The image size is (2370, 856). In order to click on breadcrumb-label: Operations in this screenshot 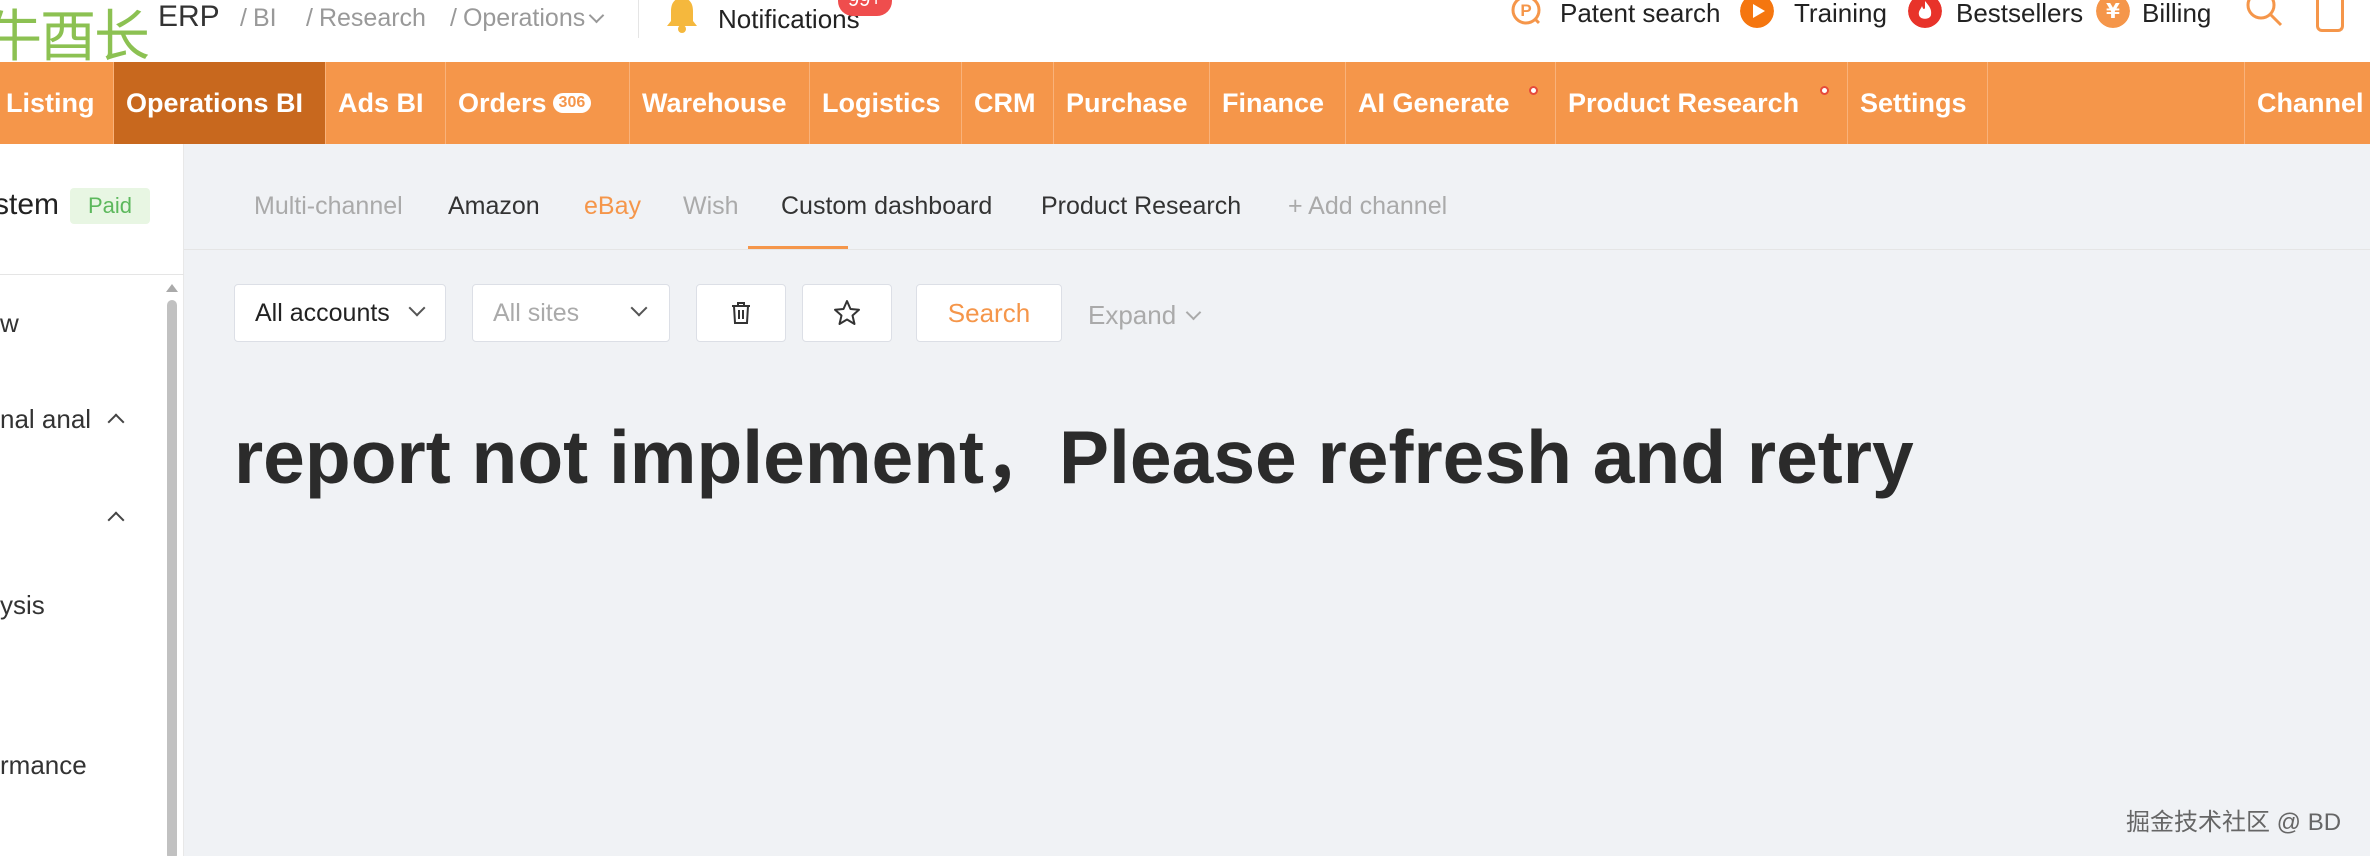, I will do `click(524, 18)`.